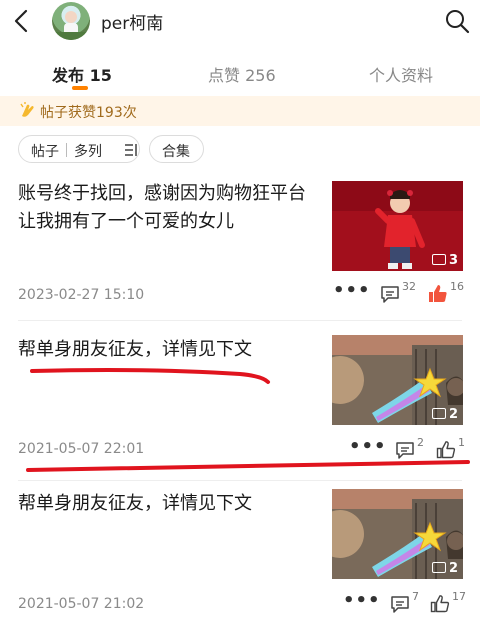 The width and height of the screenshot is (480, 633). I want to click on tab-posts: 发布 15, so click(82, 74).